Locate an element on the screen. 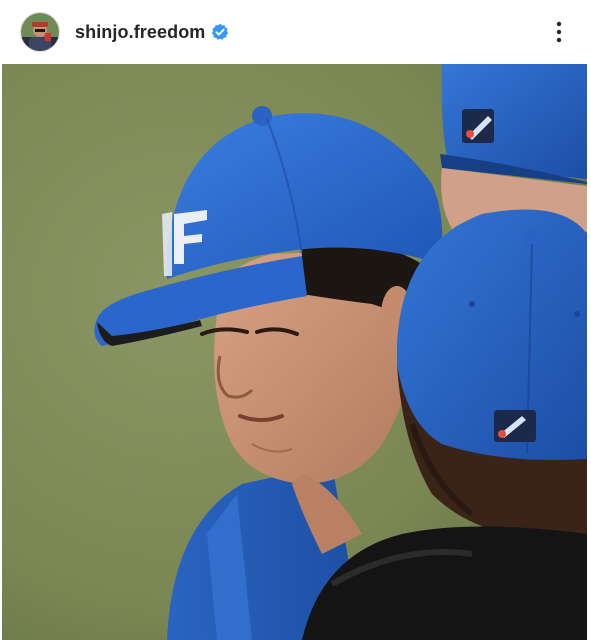 This screenshot has width=591, height=640. author-username: shinjo.freedom is located at coordinates (140, 32).